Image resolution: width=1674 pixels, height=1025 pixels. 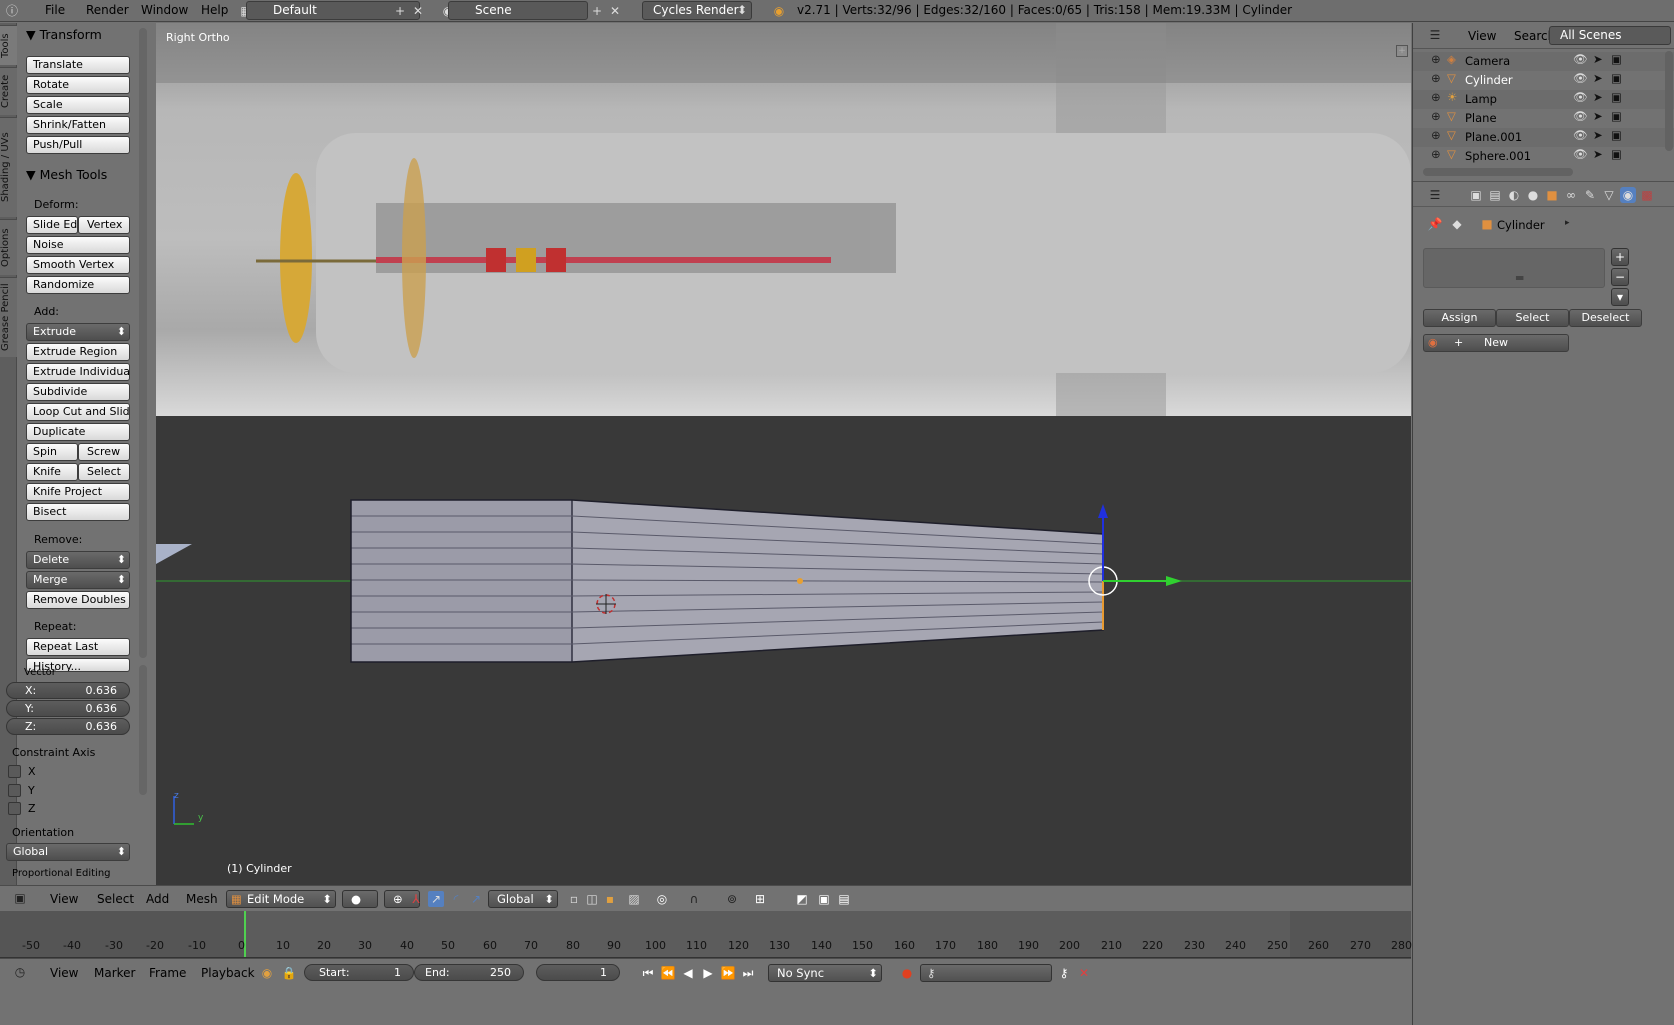 What do you see at coordinates (167, 973) in the screenshot?
I see `timeline-menu-frame: Frame` at bounding box center [167, 973].